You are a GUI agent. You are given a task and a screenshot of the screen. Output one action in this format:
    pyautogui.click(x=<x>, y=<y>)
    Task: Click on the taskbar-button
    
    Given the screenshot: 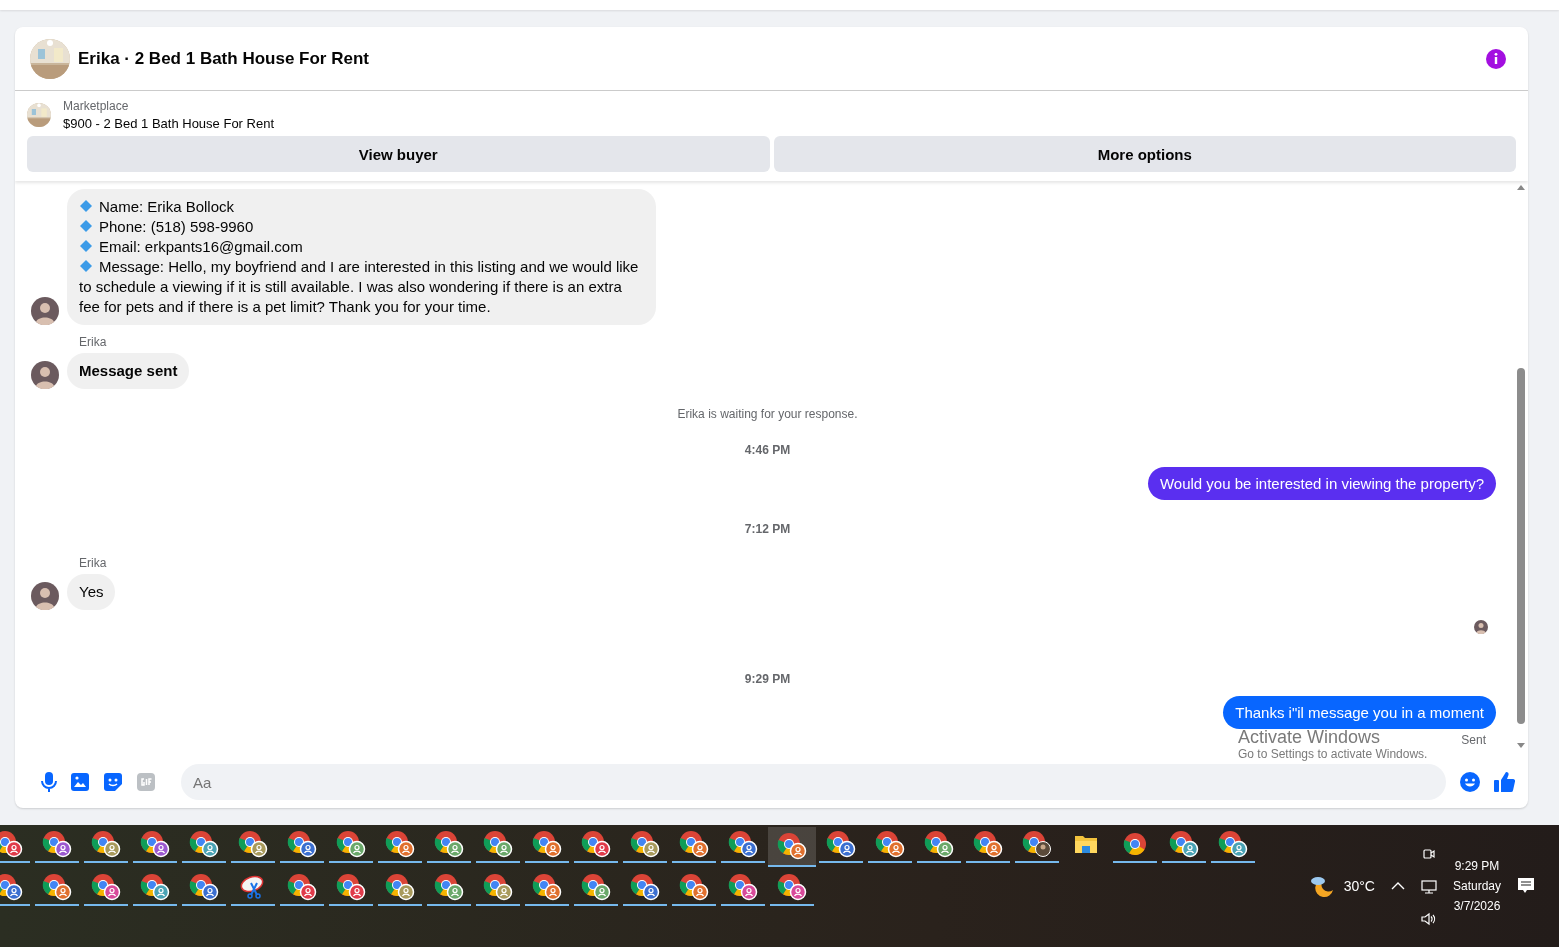 What is the action you would take?
    pyautogui.click(x=792, y=847)
    